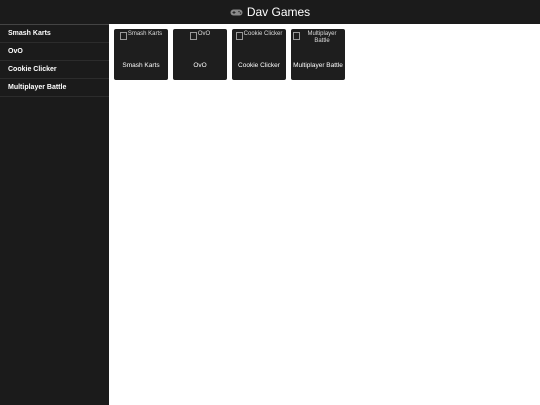 Image resolution: width=540 pixels, height=405 pixels. What do you see at coordinates (263, 34) in the screenshot?
I see `thumbnail-alt-text: Cookie Clicker` at bounding box center [263, 34].